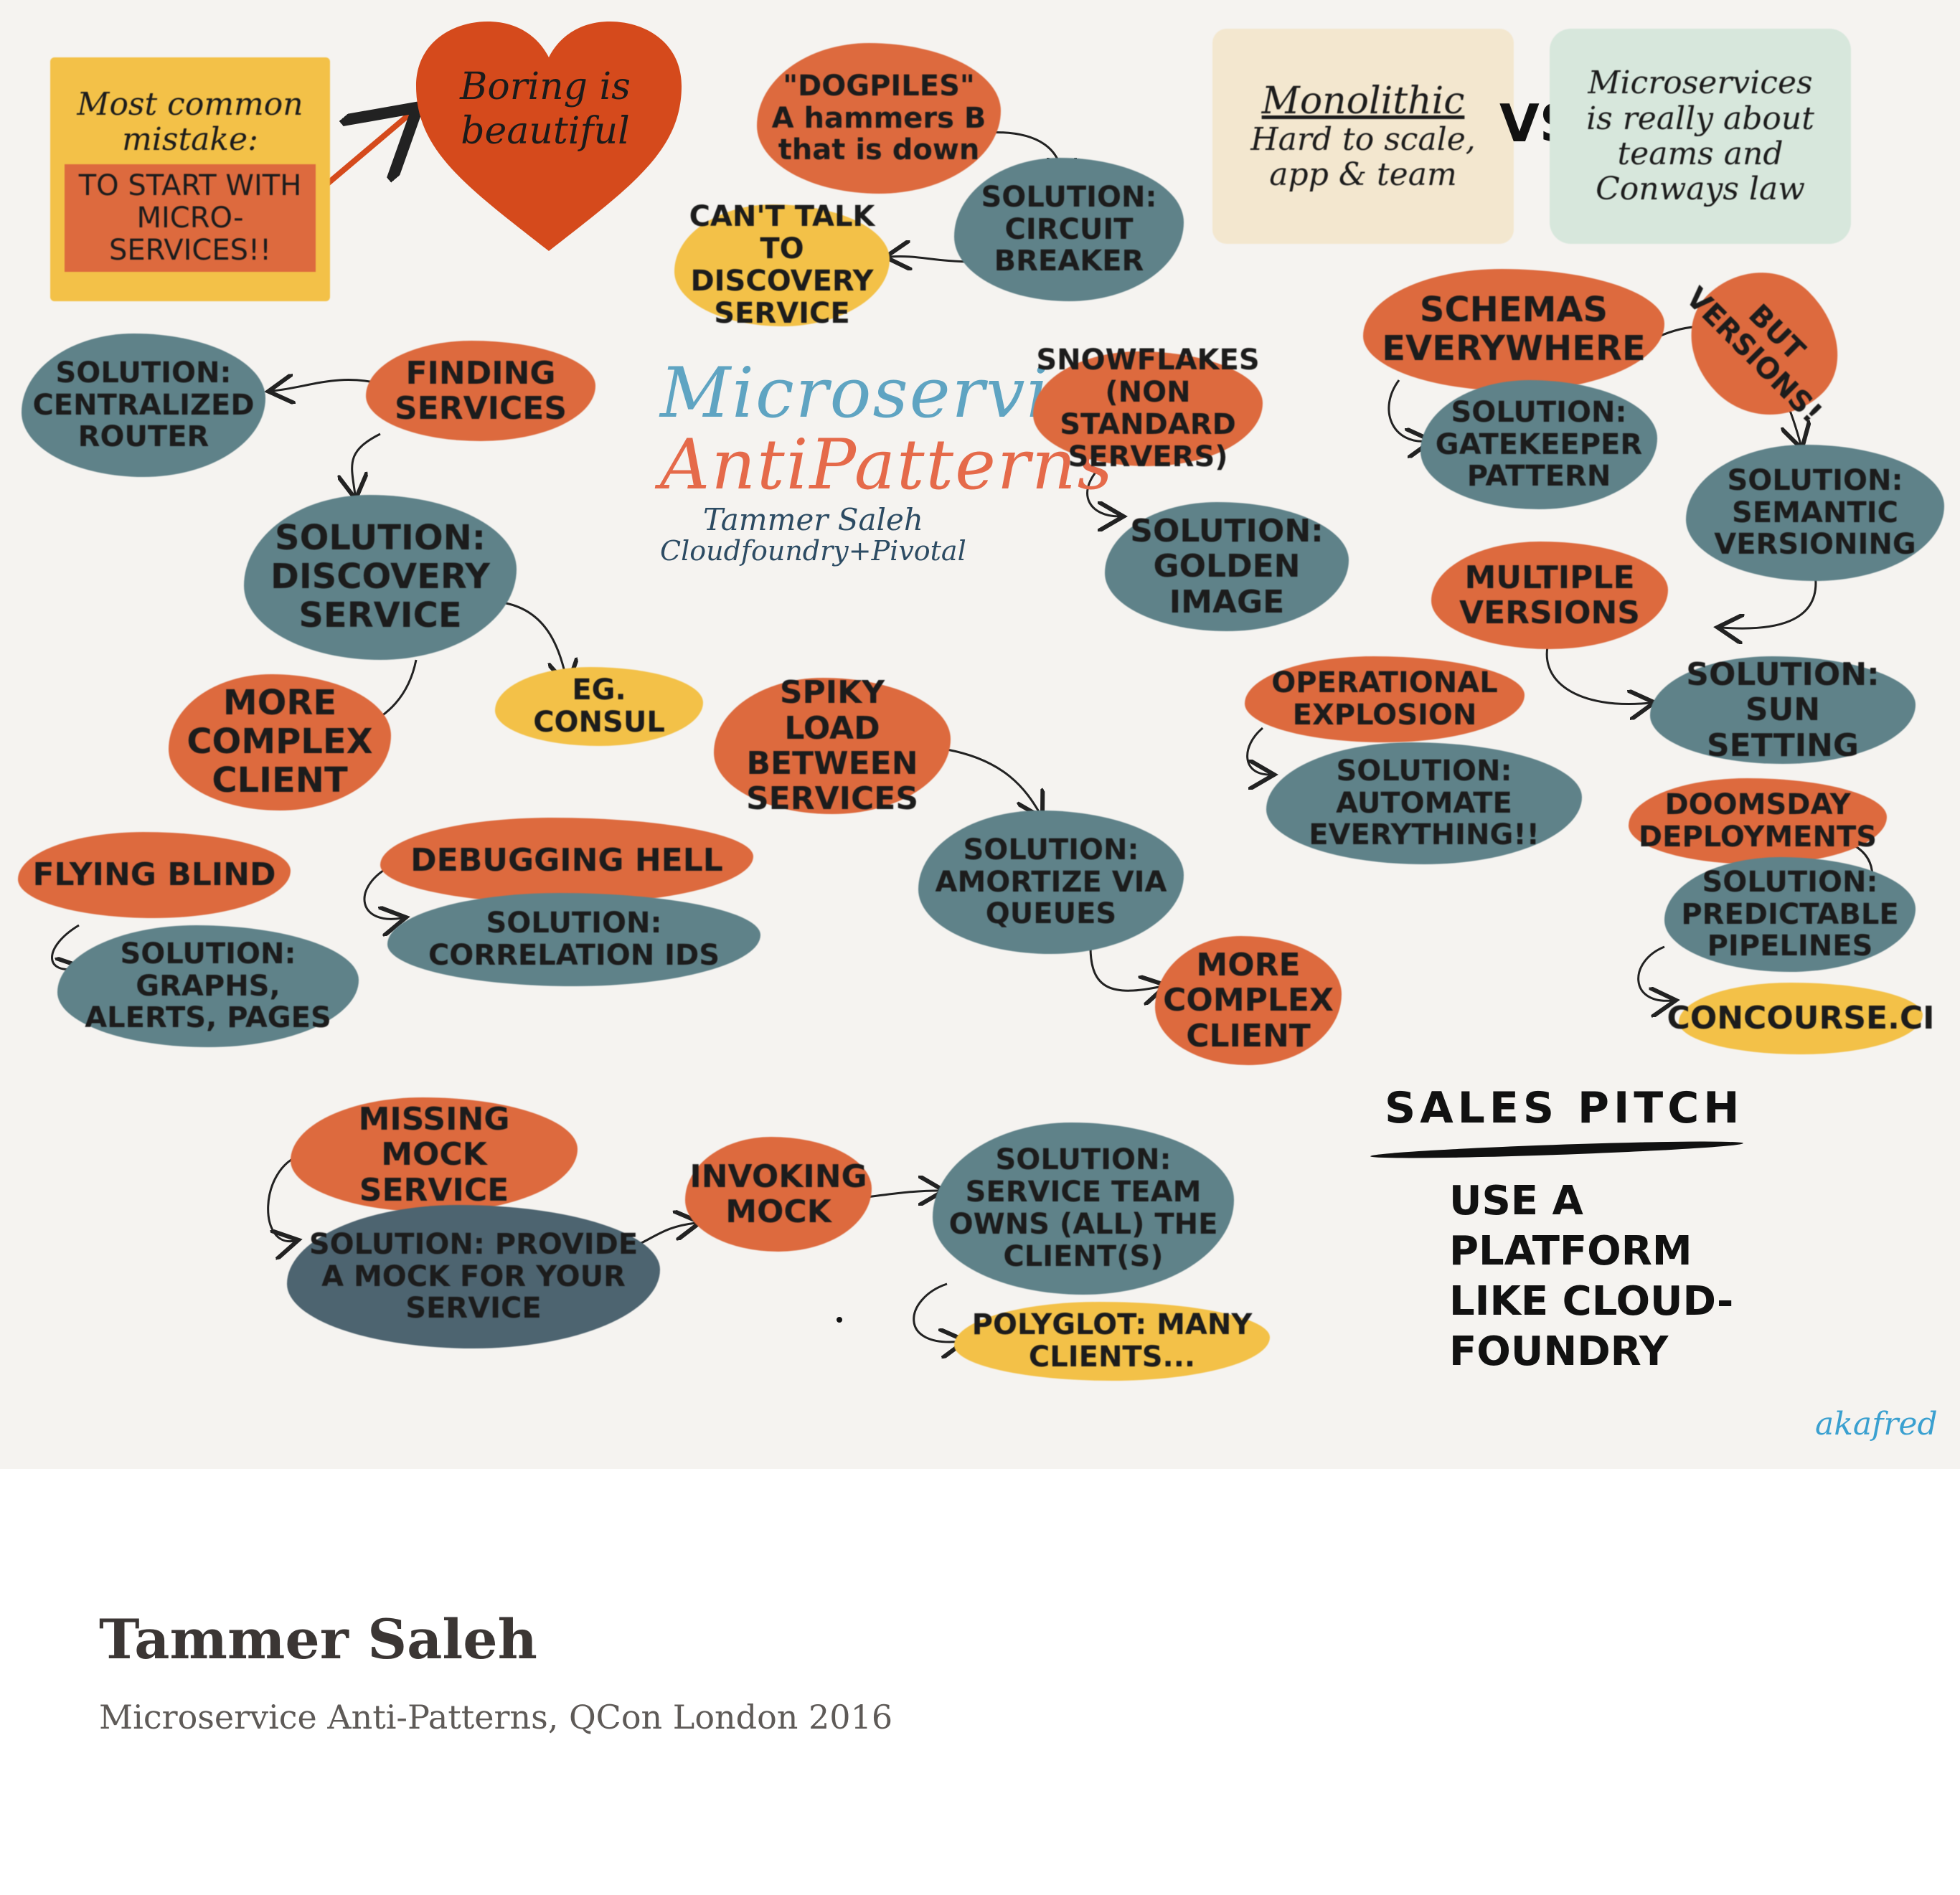 The width and height of the screenshot is (1960, 1895). I want to click on amortize-text: SOLUTION: AMORTIZE VIA QUEUES, so click(1051, 882).